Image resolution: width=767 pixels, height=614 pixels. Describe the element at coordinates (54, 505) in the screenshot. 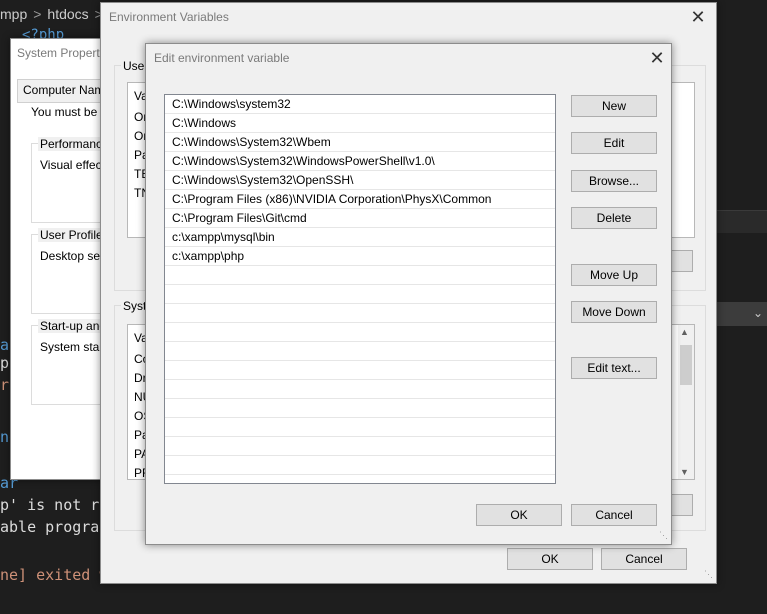

I see `terminal-line: p' is not re` at that location.